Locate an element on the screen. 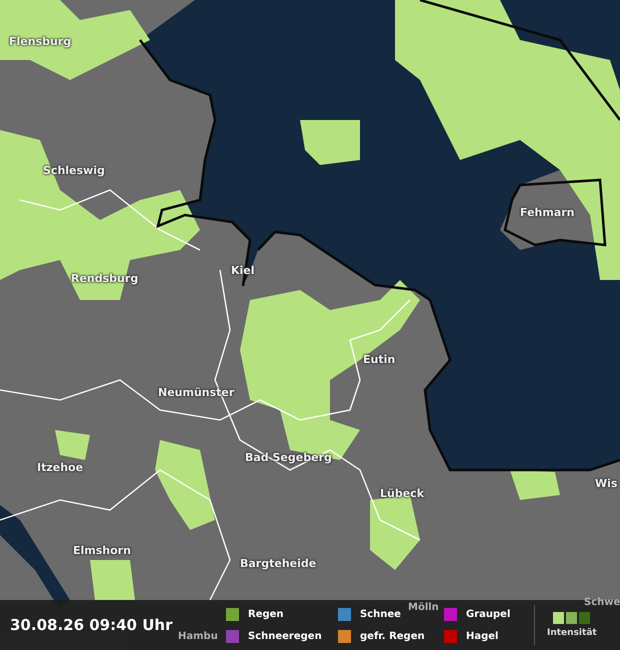  legend-label: Graupel is located at coordinates (488, 614).